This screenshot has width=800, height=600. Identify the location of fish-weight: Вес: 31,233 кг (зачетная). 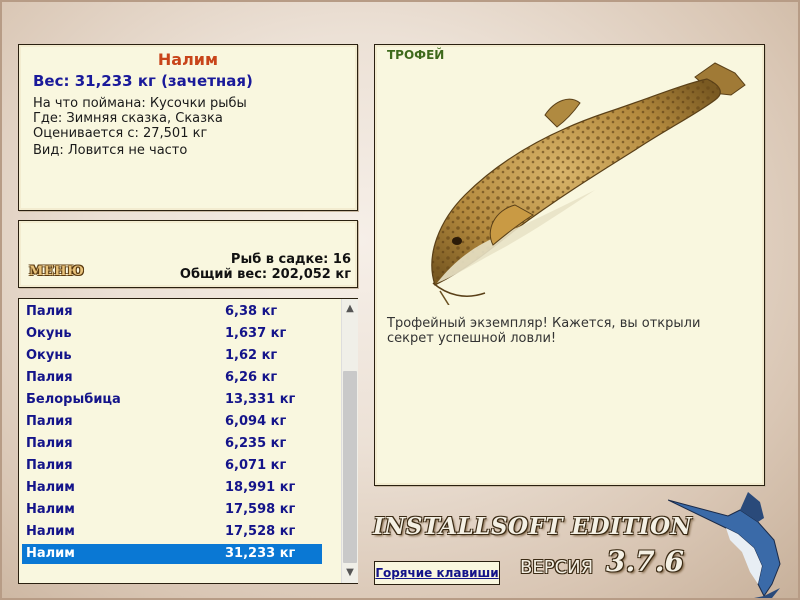
(143, 81).